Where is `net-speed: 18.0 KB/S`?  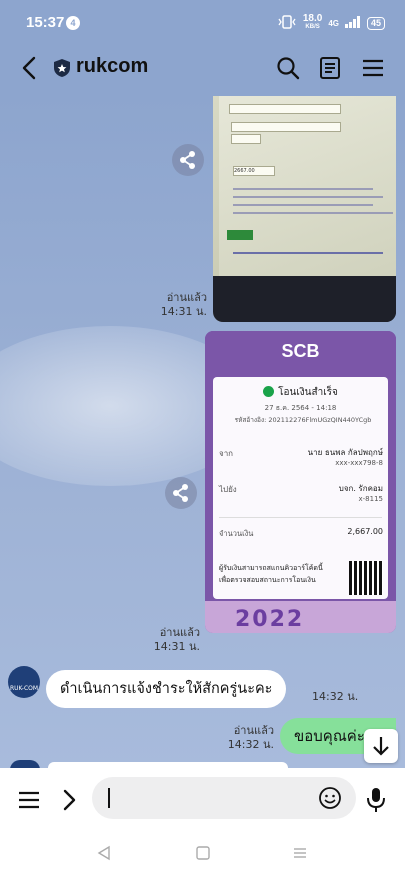
net-speed: 18.0 KB/S is located at coordinates (312, 23).